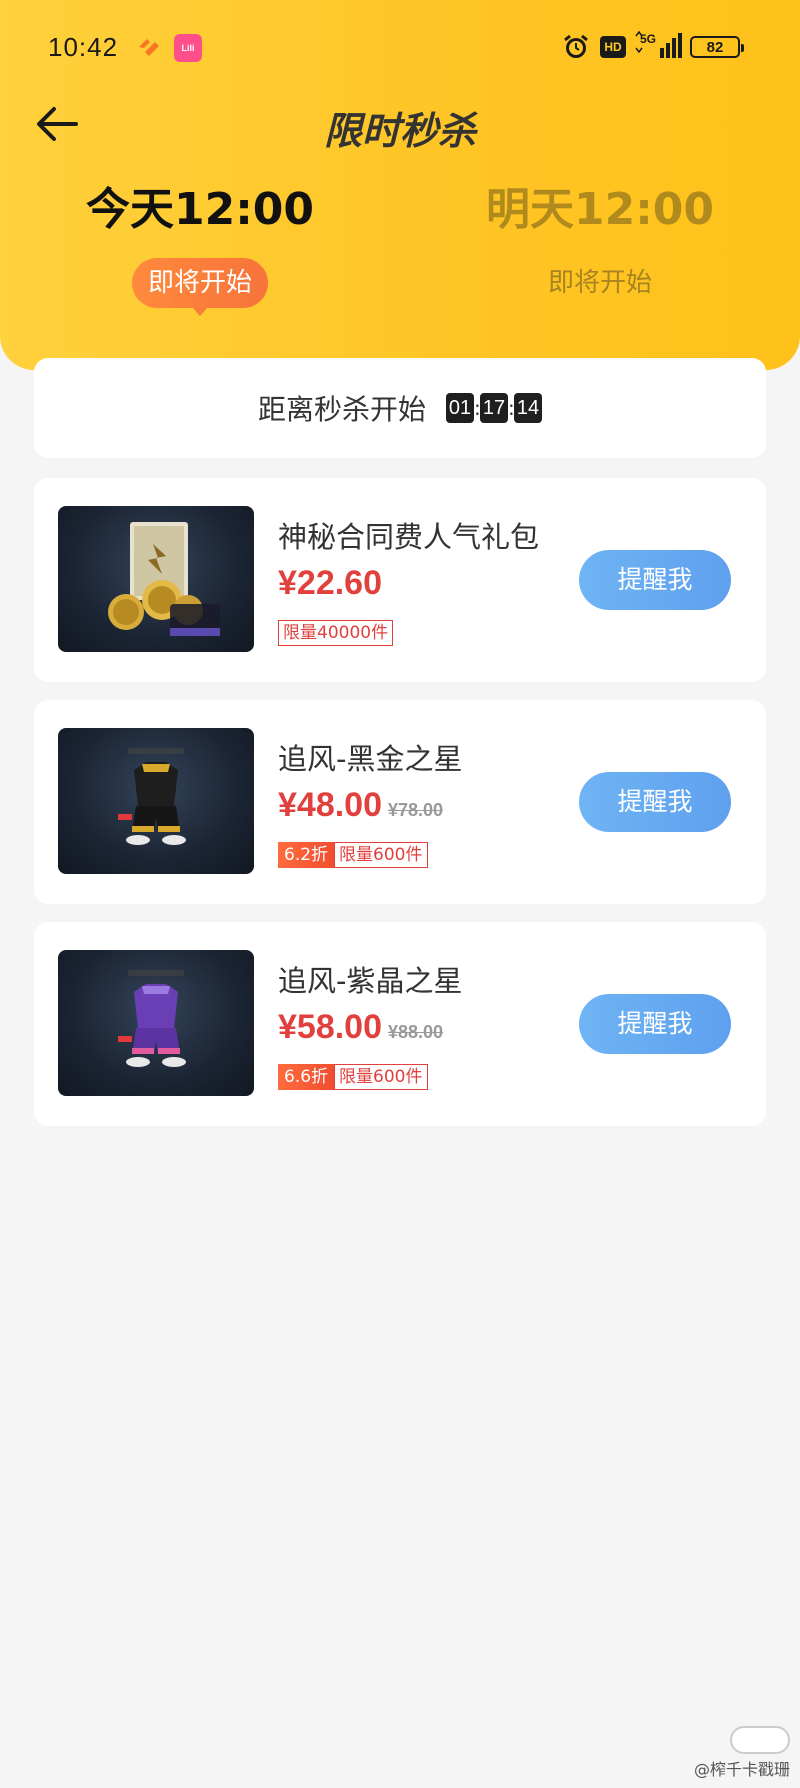 This screenshot has height=1788, width=800. I want to click on product-price-row: ¥58.00 ¥88.00, so click(360, 1027).